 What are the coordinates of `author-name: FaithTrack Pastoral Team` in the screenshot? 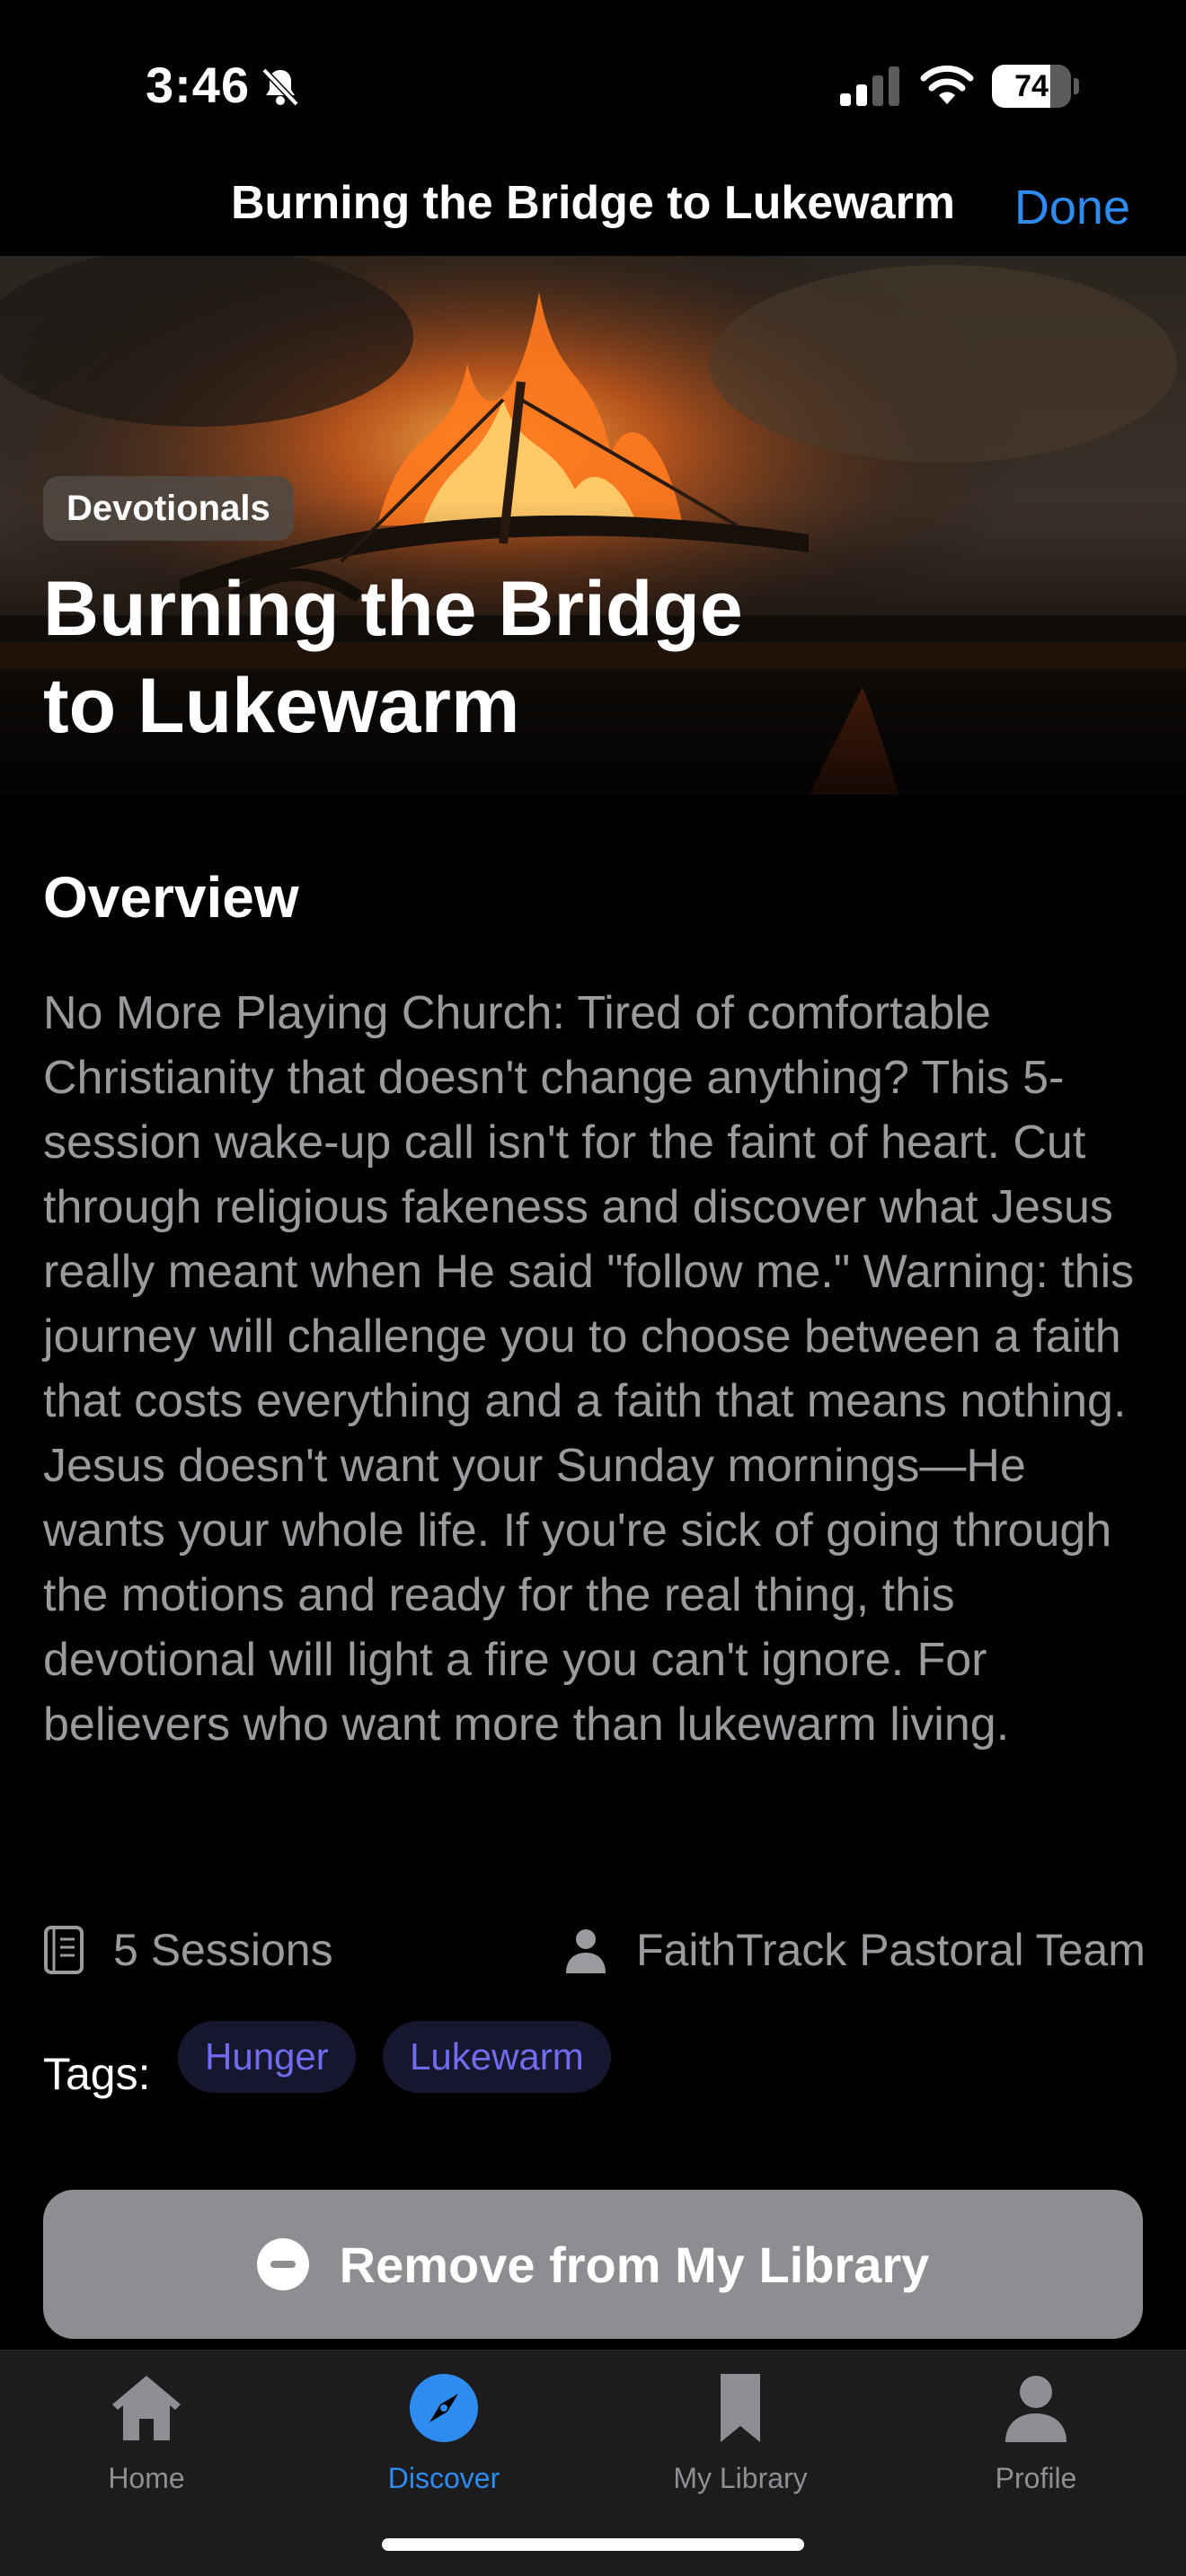 It's located at (891, 1950).